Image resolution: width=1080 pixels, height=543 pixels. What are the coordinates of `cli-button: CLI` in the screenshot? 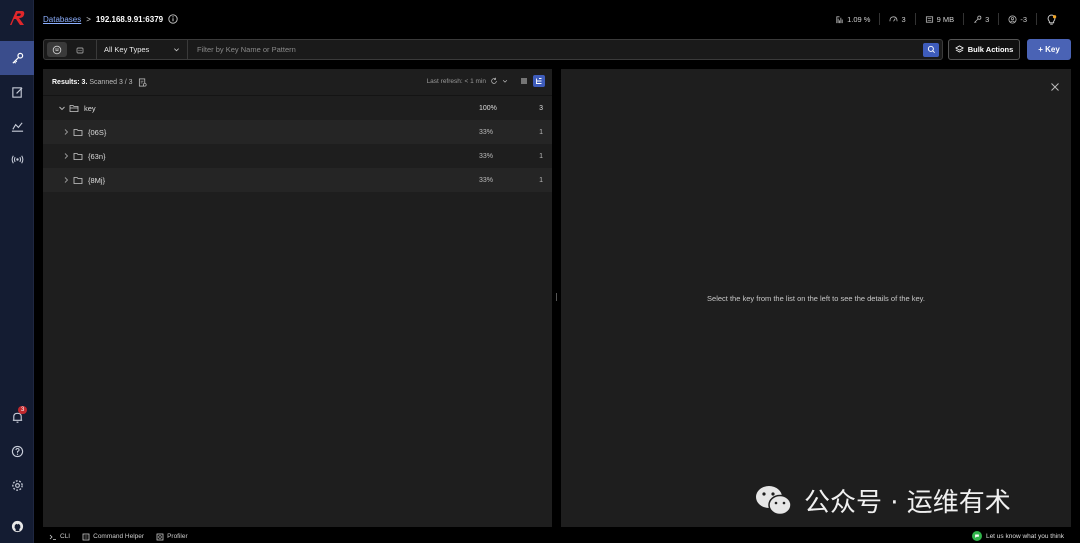 It's located at (59, 537).